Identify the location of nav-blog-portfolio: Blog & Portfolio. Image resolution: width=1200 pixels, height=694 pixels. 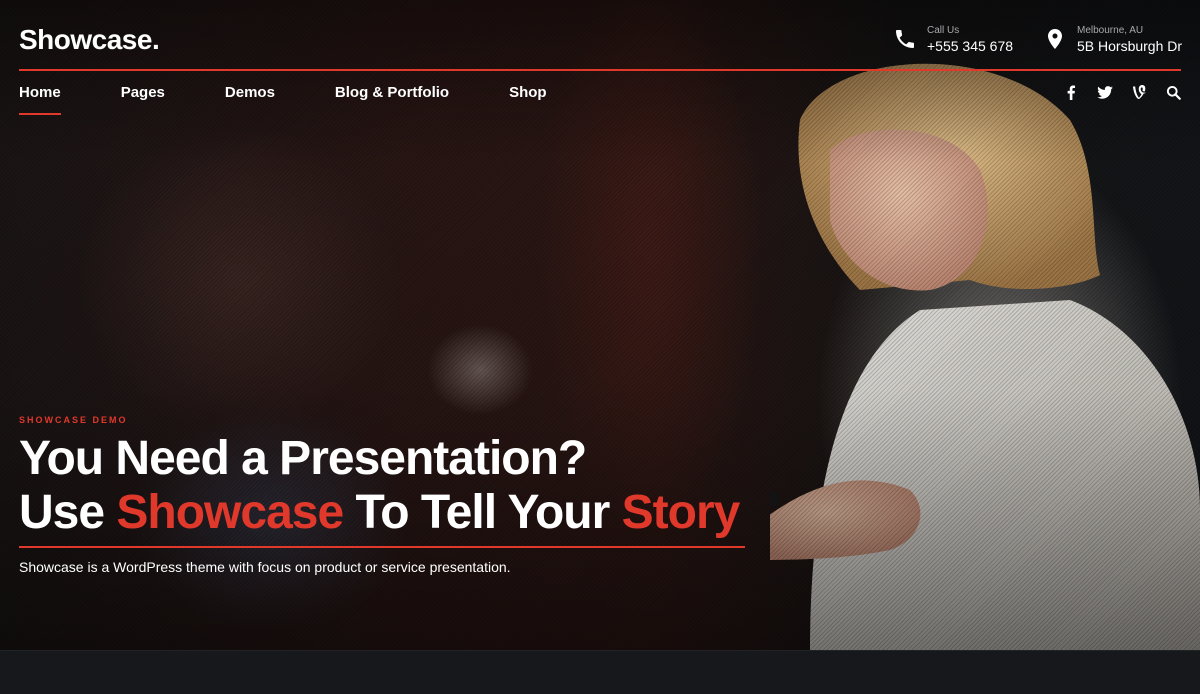
(392, 96).